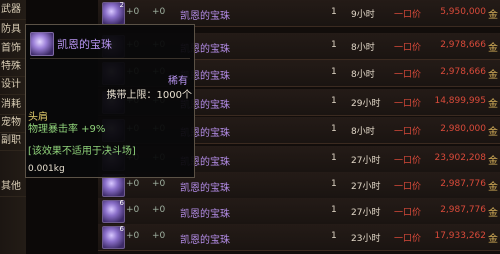 The image size is (500, 254). Describe the element at coordinates (13, 49) in the screenshot. I see `category-accessory: 首饰` at that location.